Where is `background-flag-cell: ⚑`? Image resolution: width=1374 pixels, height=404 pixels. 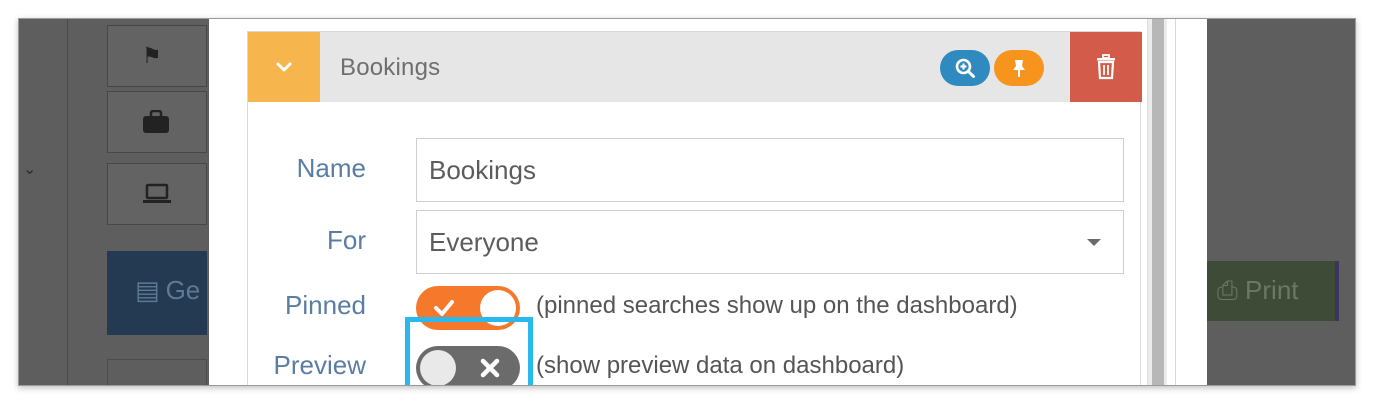 background-flag-cell: ⚑ is located at coordinates (157, 56).